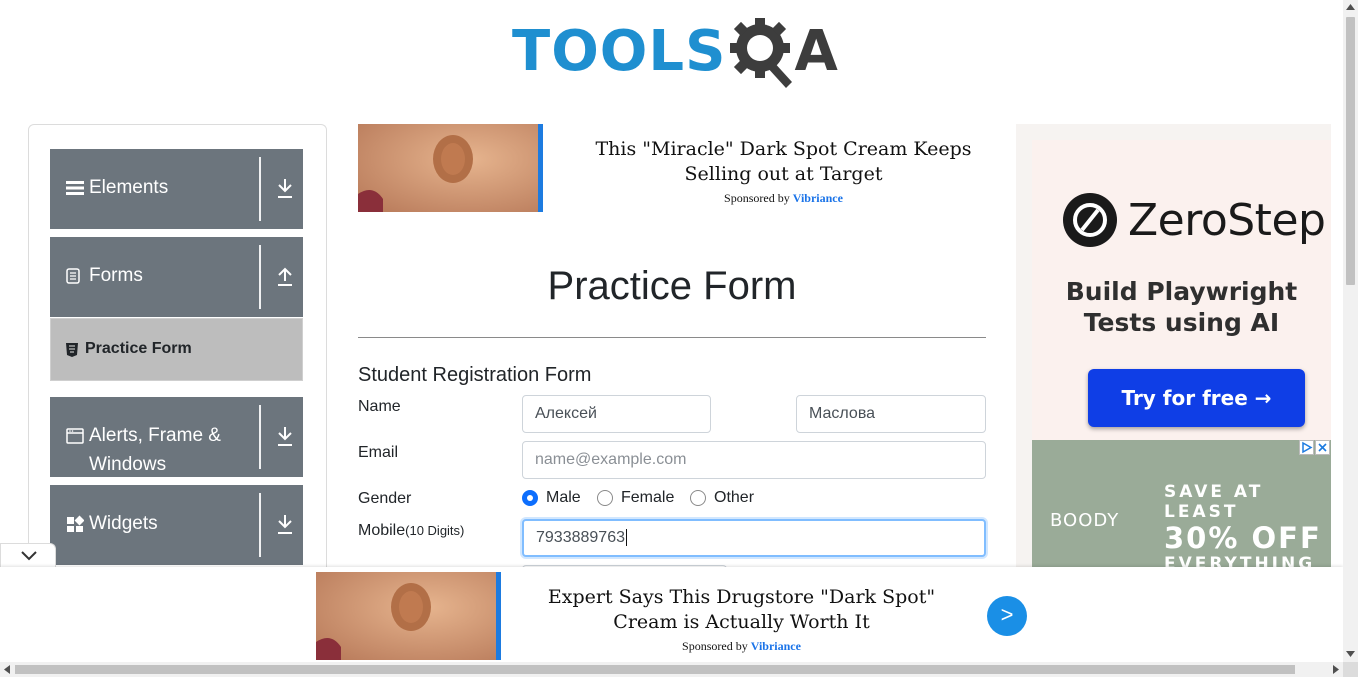 The image size is (1358, 677). Describe the element at coordinates (176, 189) in the screenshot. I see `sidebar-group-elements: Elements` at that location.